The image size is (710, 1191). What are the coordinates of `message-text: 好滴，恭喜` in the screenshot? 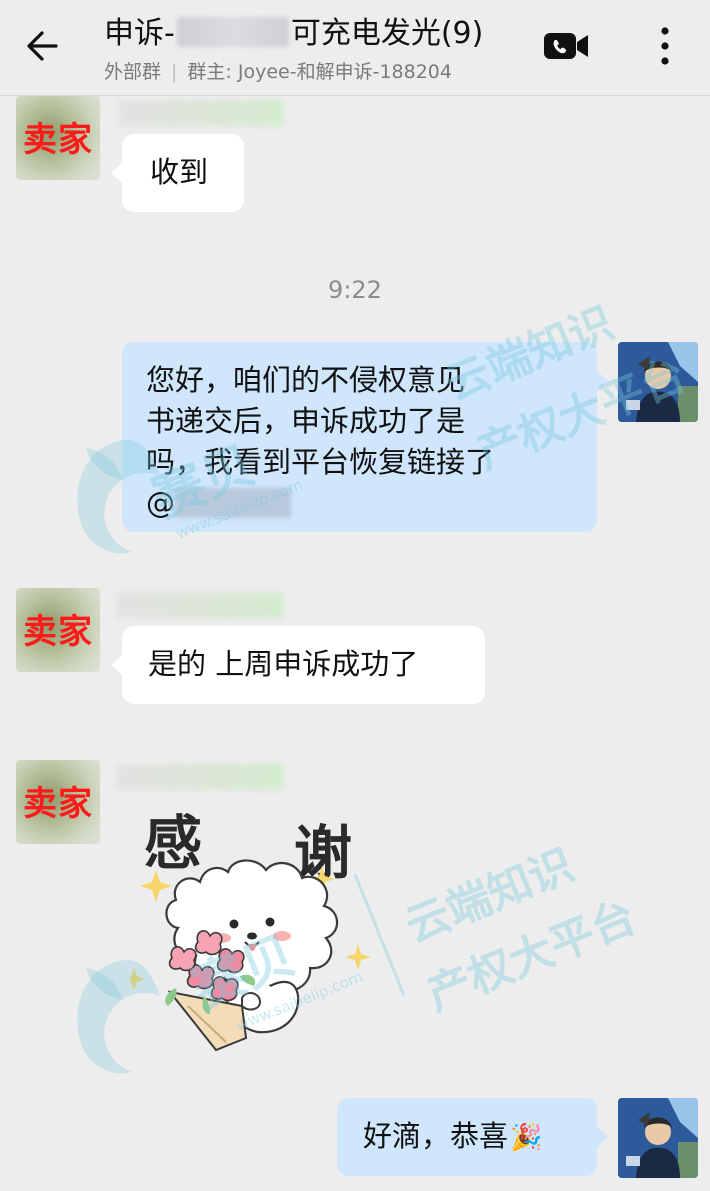 It's located at (436, 1136).